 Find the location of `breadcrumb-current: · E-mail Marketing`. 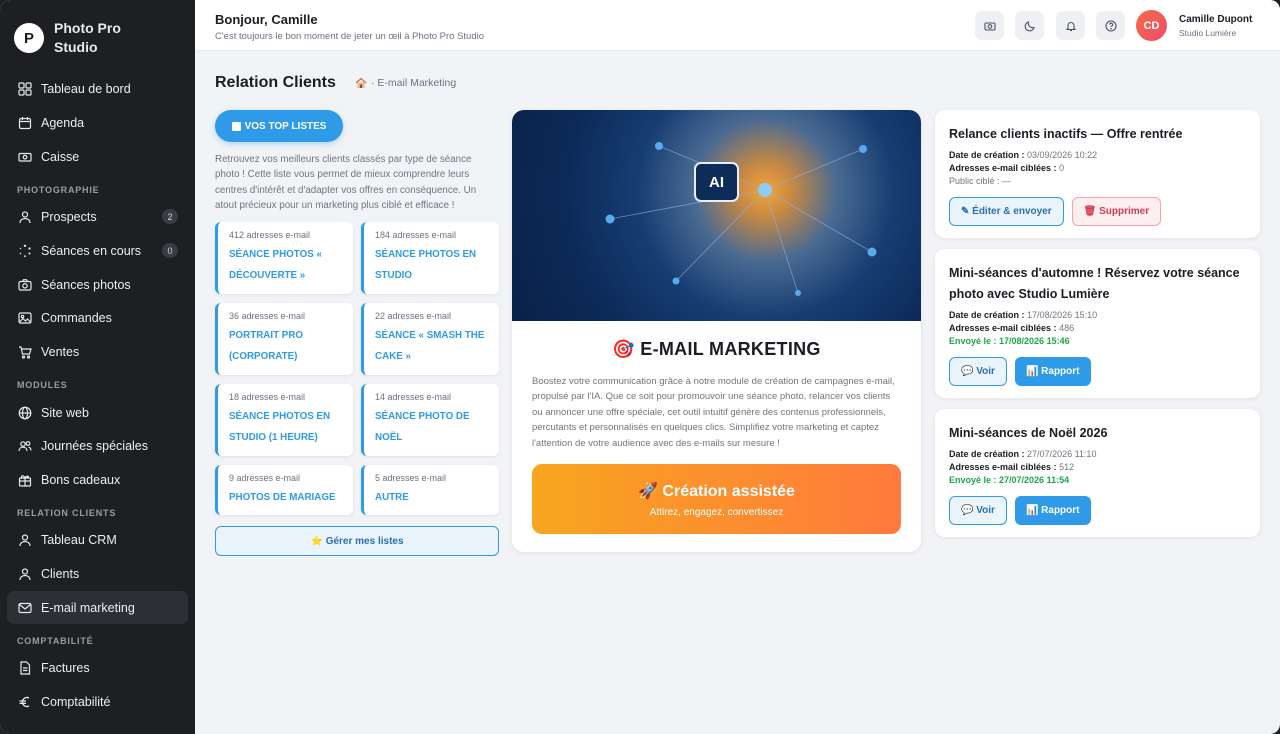

breadcrumb-current: · E-mail Marketing is located at coordinates (414, 83).